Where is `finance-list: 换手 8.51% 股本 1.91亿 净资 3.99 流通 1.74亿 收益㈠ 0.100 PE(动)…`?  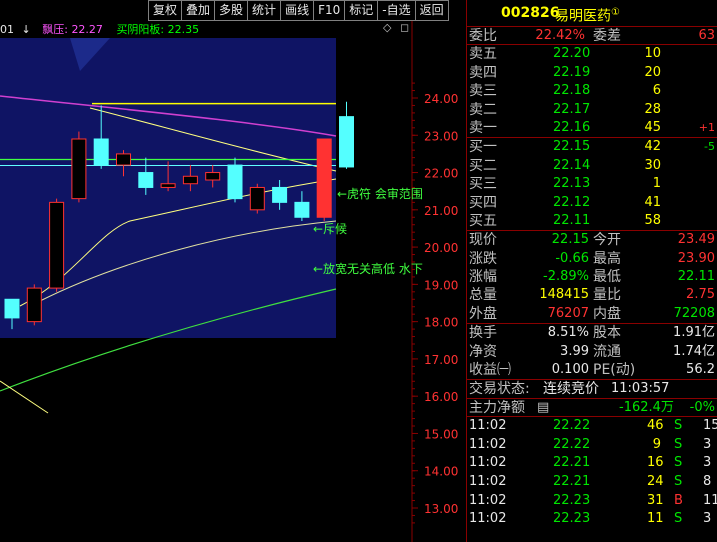 finance-list: 换手 8.51% 股本 1.91亿 净资 3.99 流通 1.74亿 收益㈠ 0.100 PE(动)… is located at coordinates (592, 351).